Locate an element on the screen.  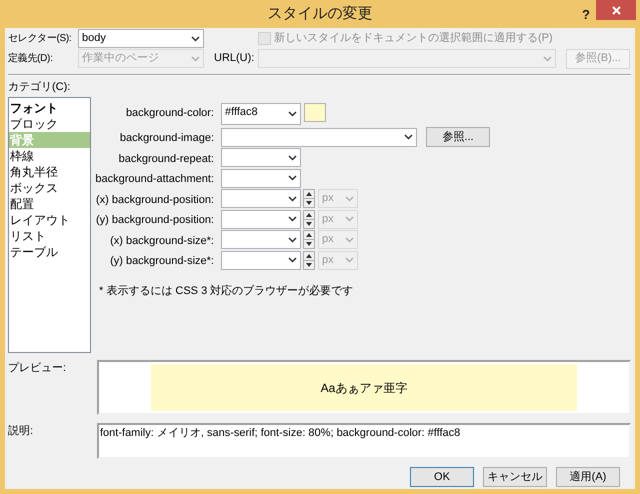
property-label: (x) background-position: is located at coordinates (154, 200).